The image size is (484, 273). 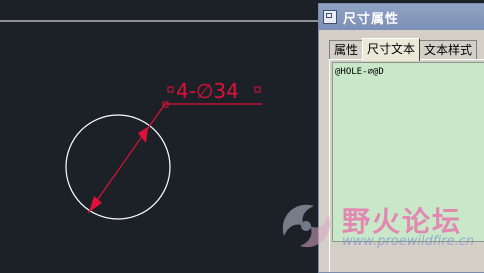 I want to click on tab-properties: 属性, so click(x=346, y=50).